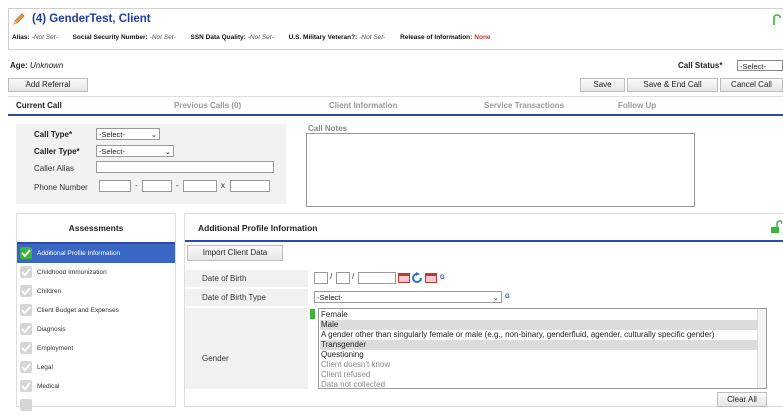  Describe the element at coordinates (110, 37) in the screenshot. I see `ssn-label: Social Security Number:` at that location.